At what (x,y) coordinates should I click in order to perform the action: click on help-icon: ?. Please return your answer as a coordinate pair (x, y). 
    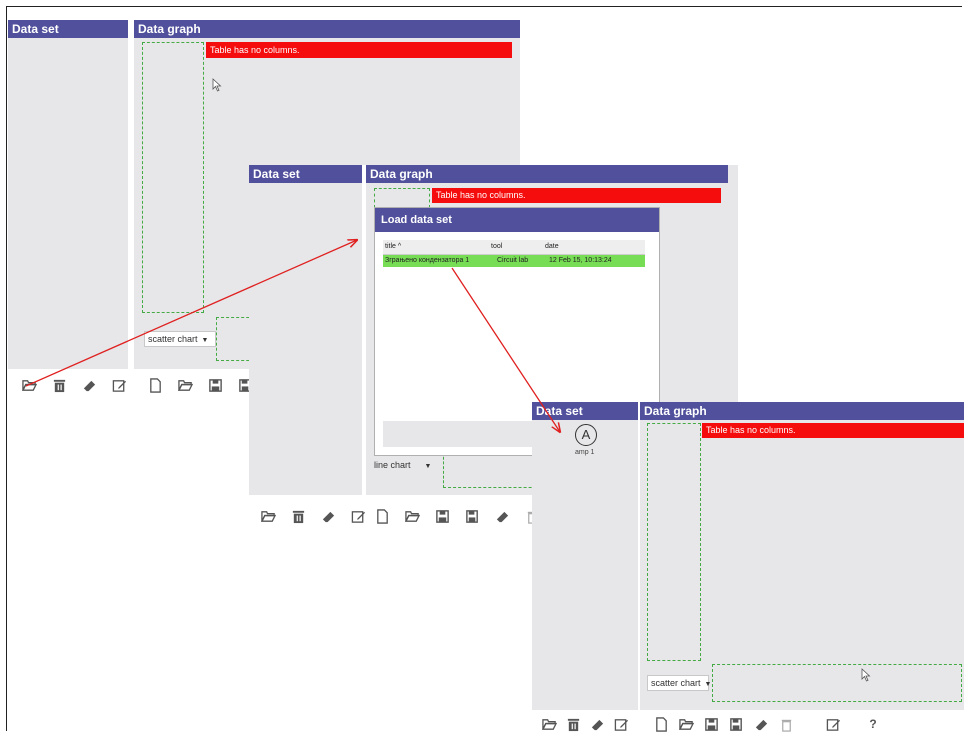
    Looking at the image, I should click on (873, 724).